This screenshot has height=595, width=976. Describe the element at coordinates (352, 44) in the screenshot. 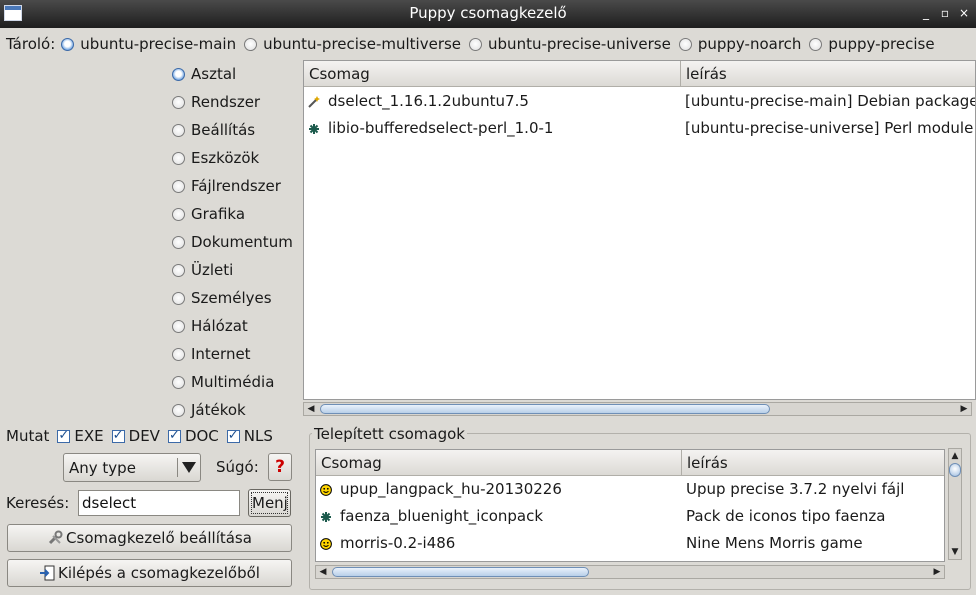

I see `repo-option-multiverse: ubuntu-precise-multiverse` at that location.